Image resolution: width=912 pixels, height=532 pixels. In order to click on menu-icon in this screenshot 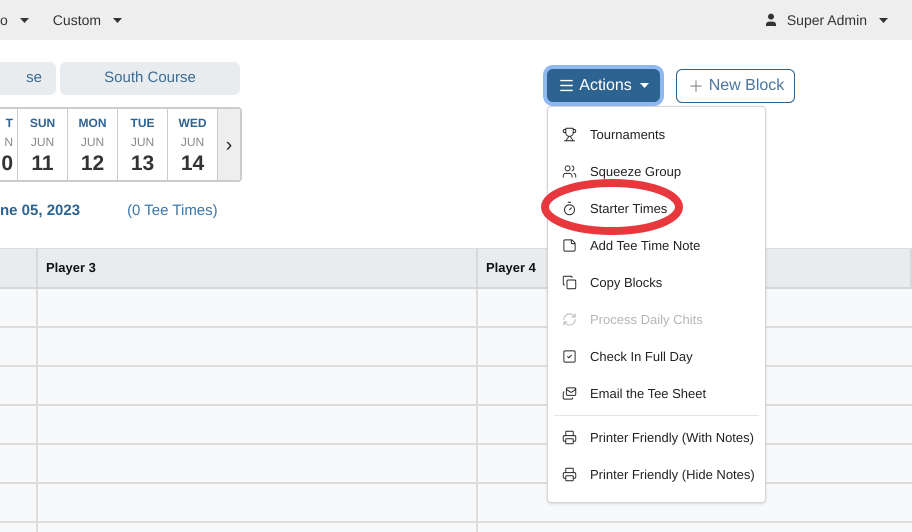, I will do `click(567, 85)`.